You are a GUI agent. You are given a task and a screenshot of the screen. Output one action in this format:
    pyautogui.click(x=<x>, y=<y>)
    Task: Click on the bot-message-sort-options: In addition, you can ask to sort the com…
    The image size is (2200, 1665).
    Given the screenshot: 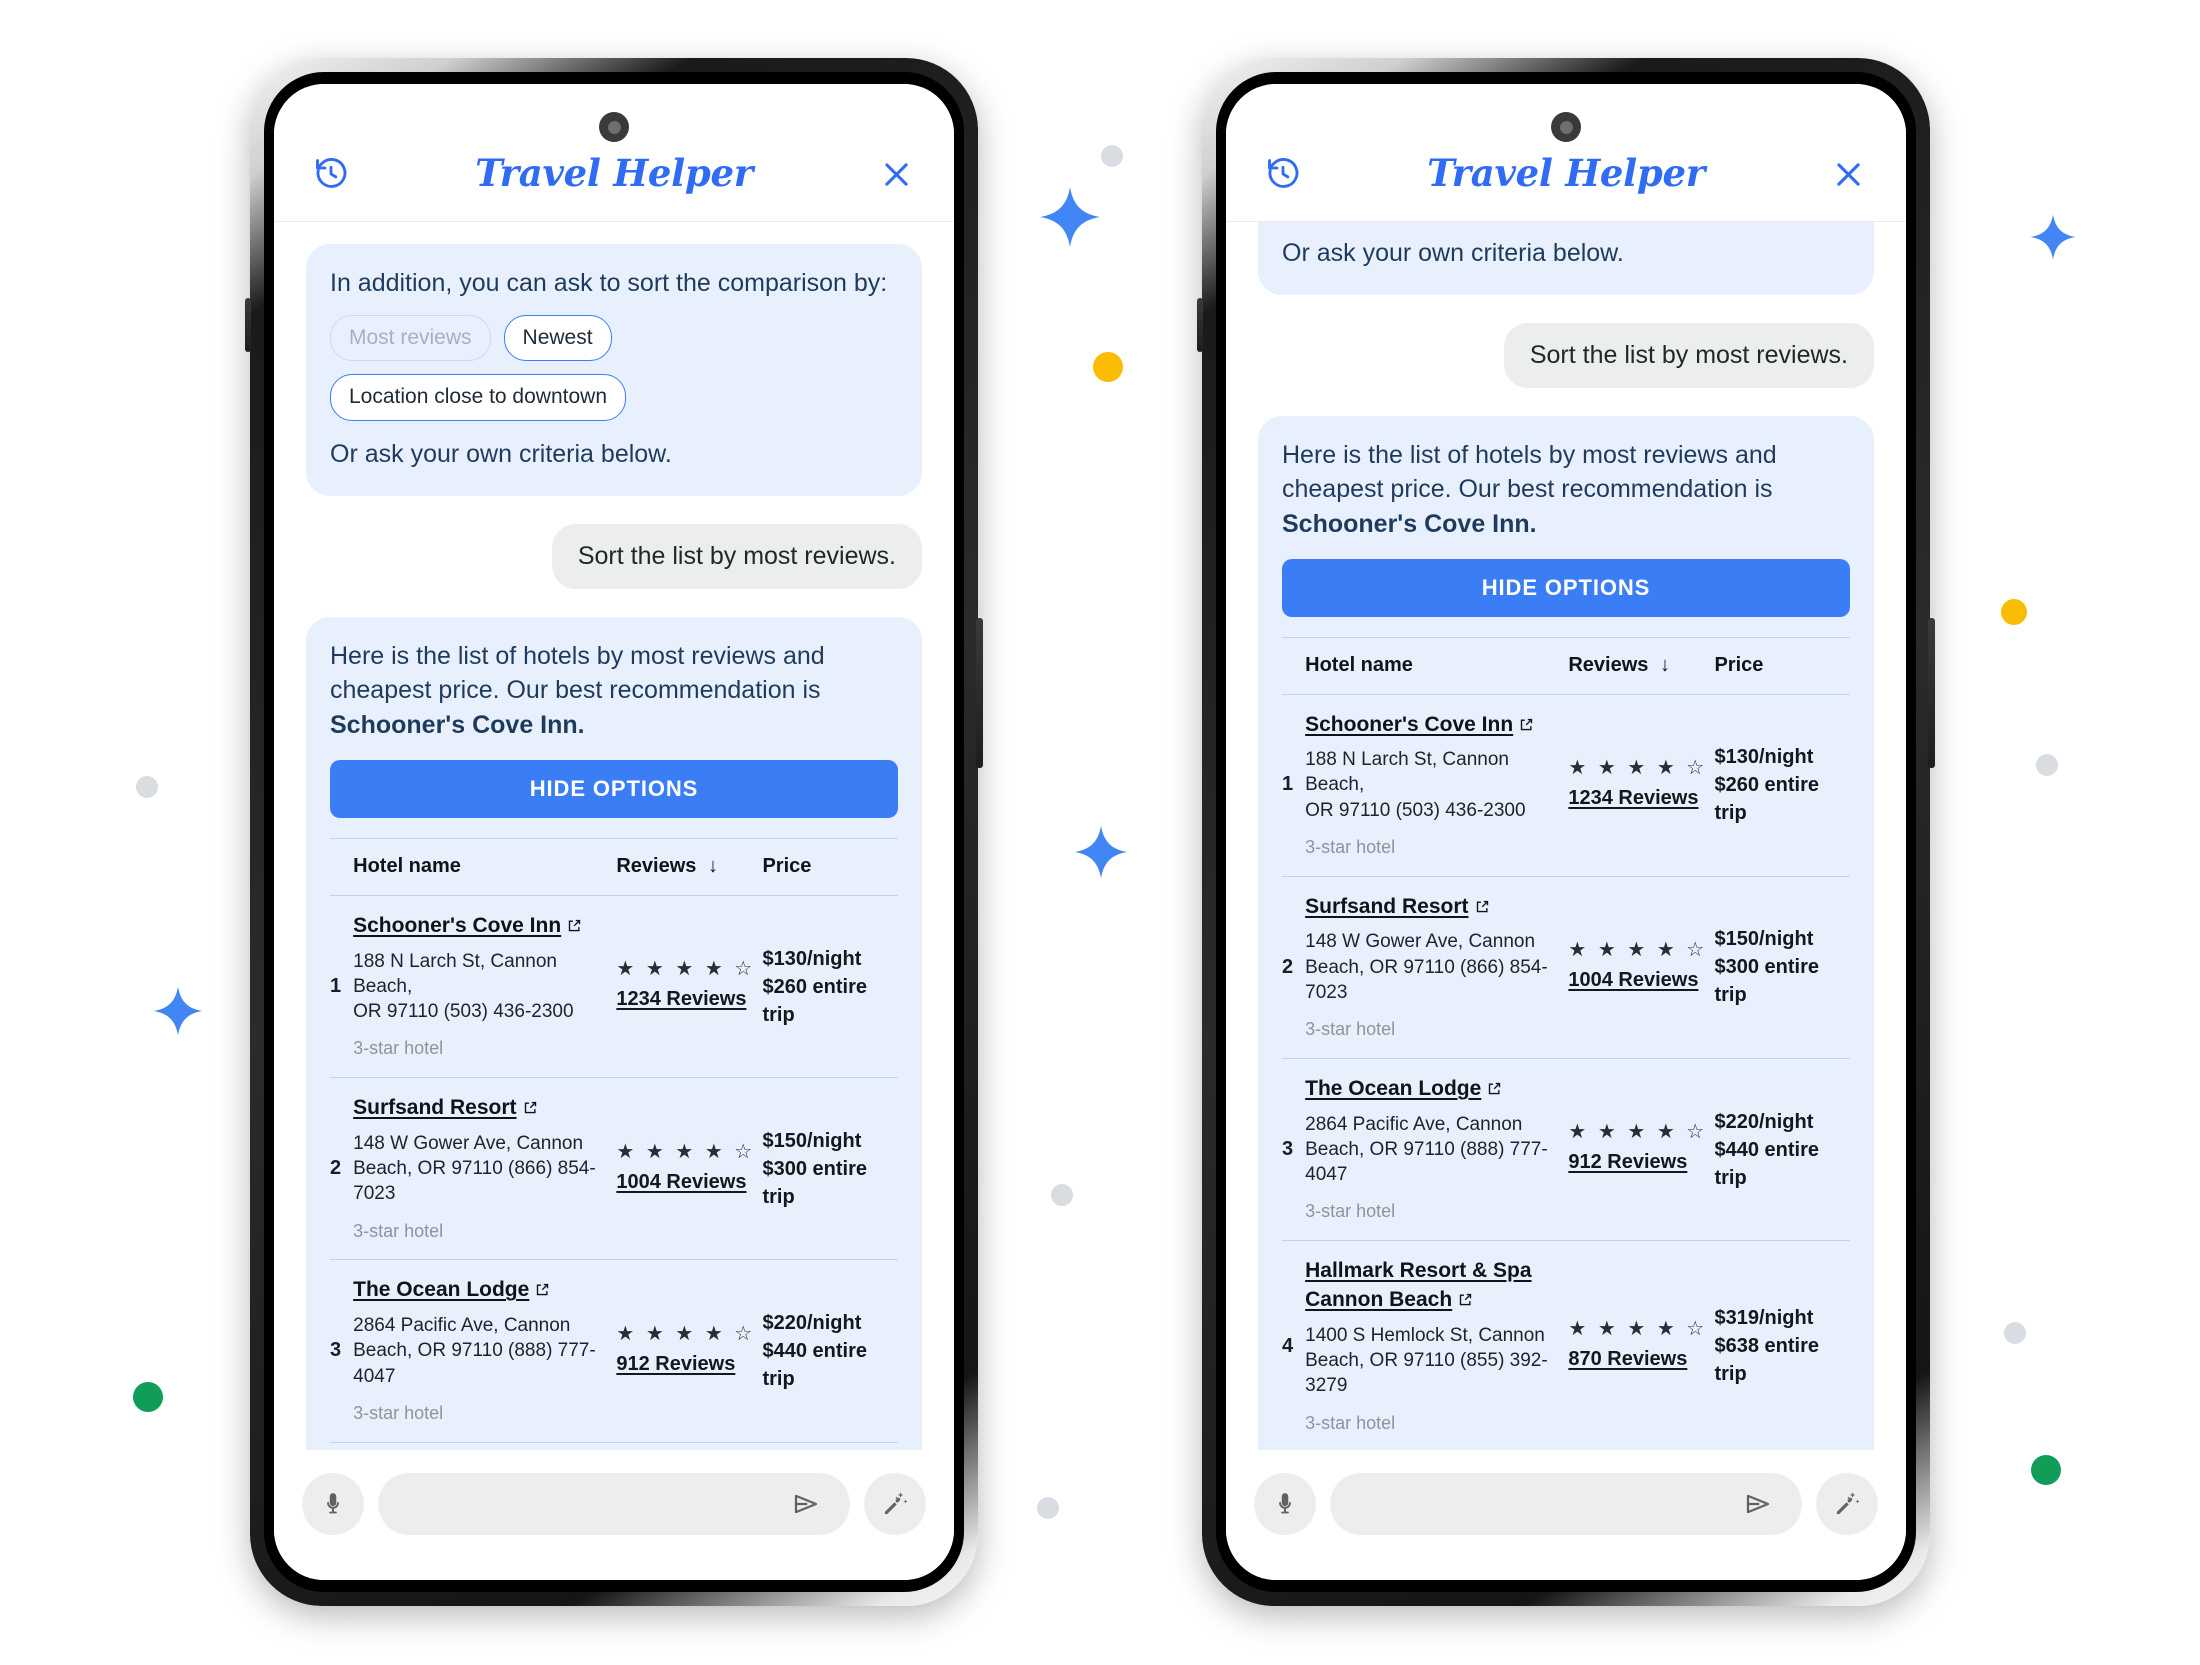 What is the action you would take?
    pyautogui.click(x=614, y=370)
    